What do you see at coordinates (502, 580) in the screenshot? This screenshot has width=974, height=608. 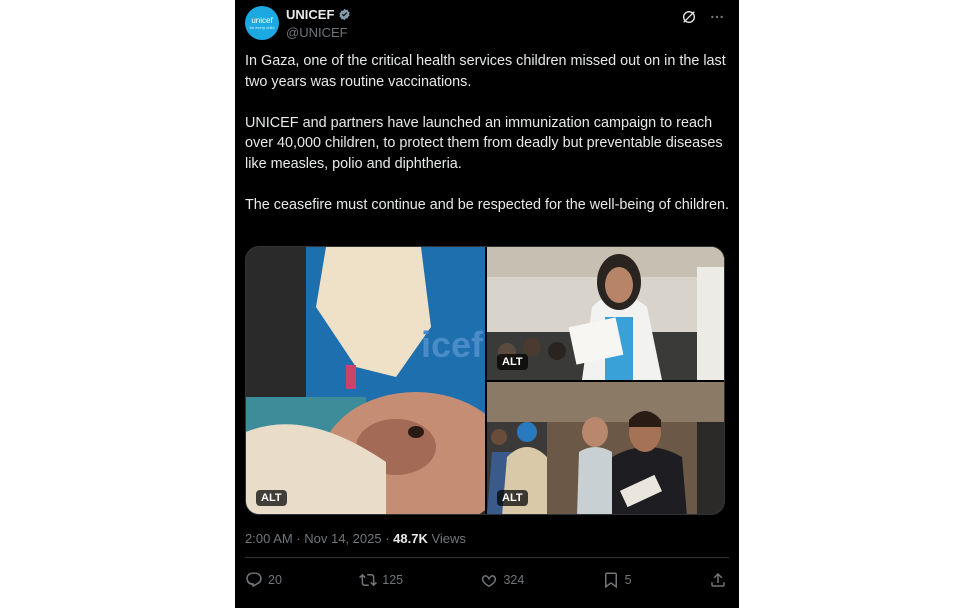 I see `like-button: 324` at bounding box center [502, 580].